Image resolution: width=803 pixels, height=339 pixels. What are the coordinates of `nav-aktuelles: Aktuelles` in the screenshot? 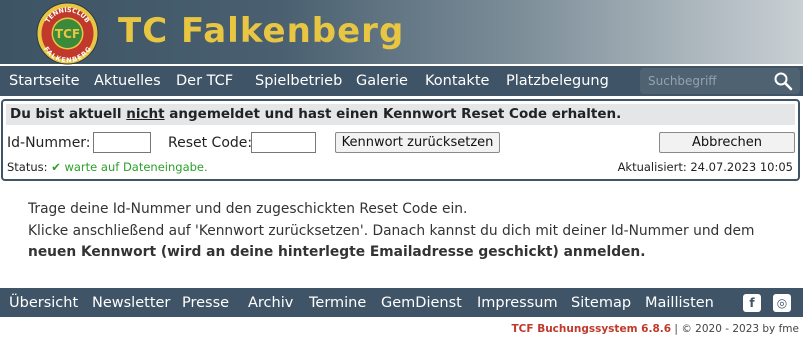 It's located at (127, 81).